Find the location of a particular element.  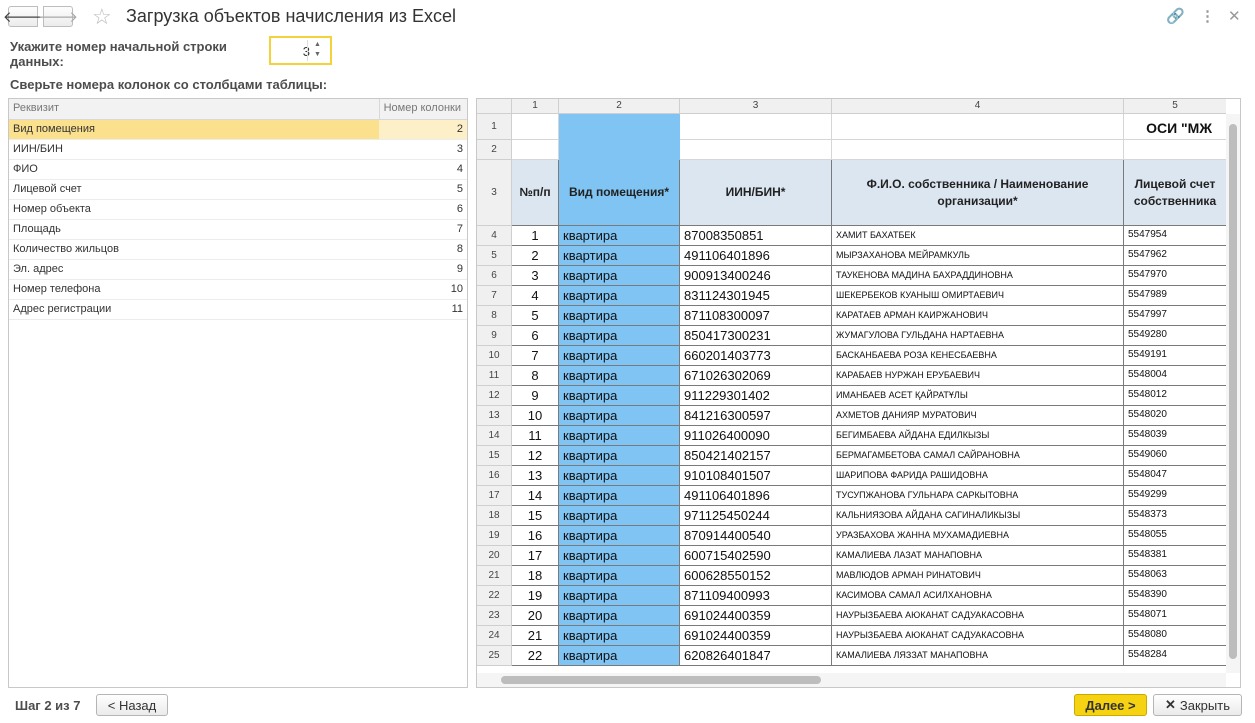

row-header: 7 is located at coordinates (494, 296).